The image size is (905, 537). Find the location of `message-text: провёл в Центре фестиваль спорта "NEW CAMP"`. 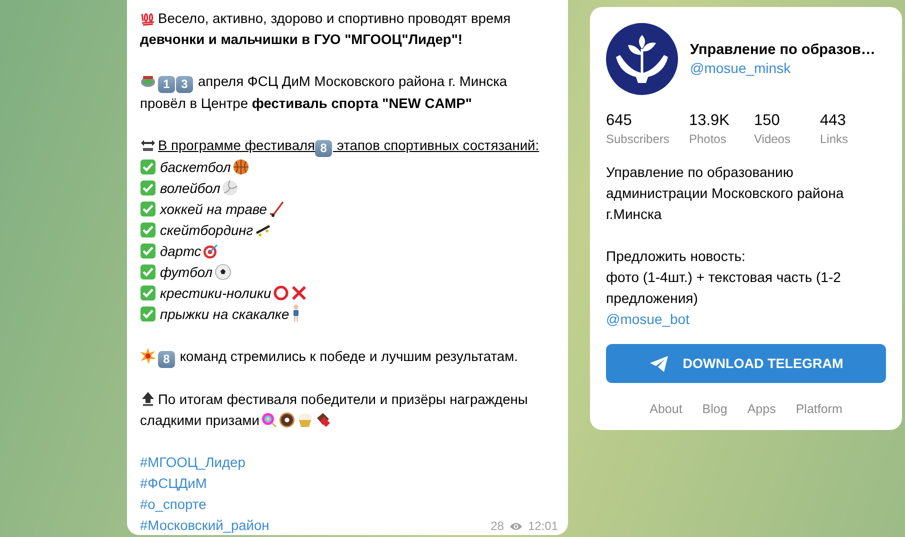

message-text: провёл в Центре фестиваль спорта "NEW CAMP" is located at coordinates (306, 103).